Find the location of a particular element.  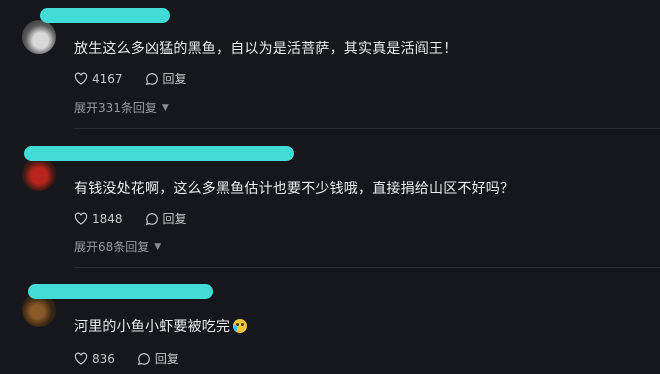

comment-text-content: 河里的小鱼小虾要被吃完 is located at coordinates (152, 327).